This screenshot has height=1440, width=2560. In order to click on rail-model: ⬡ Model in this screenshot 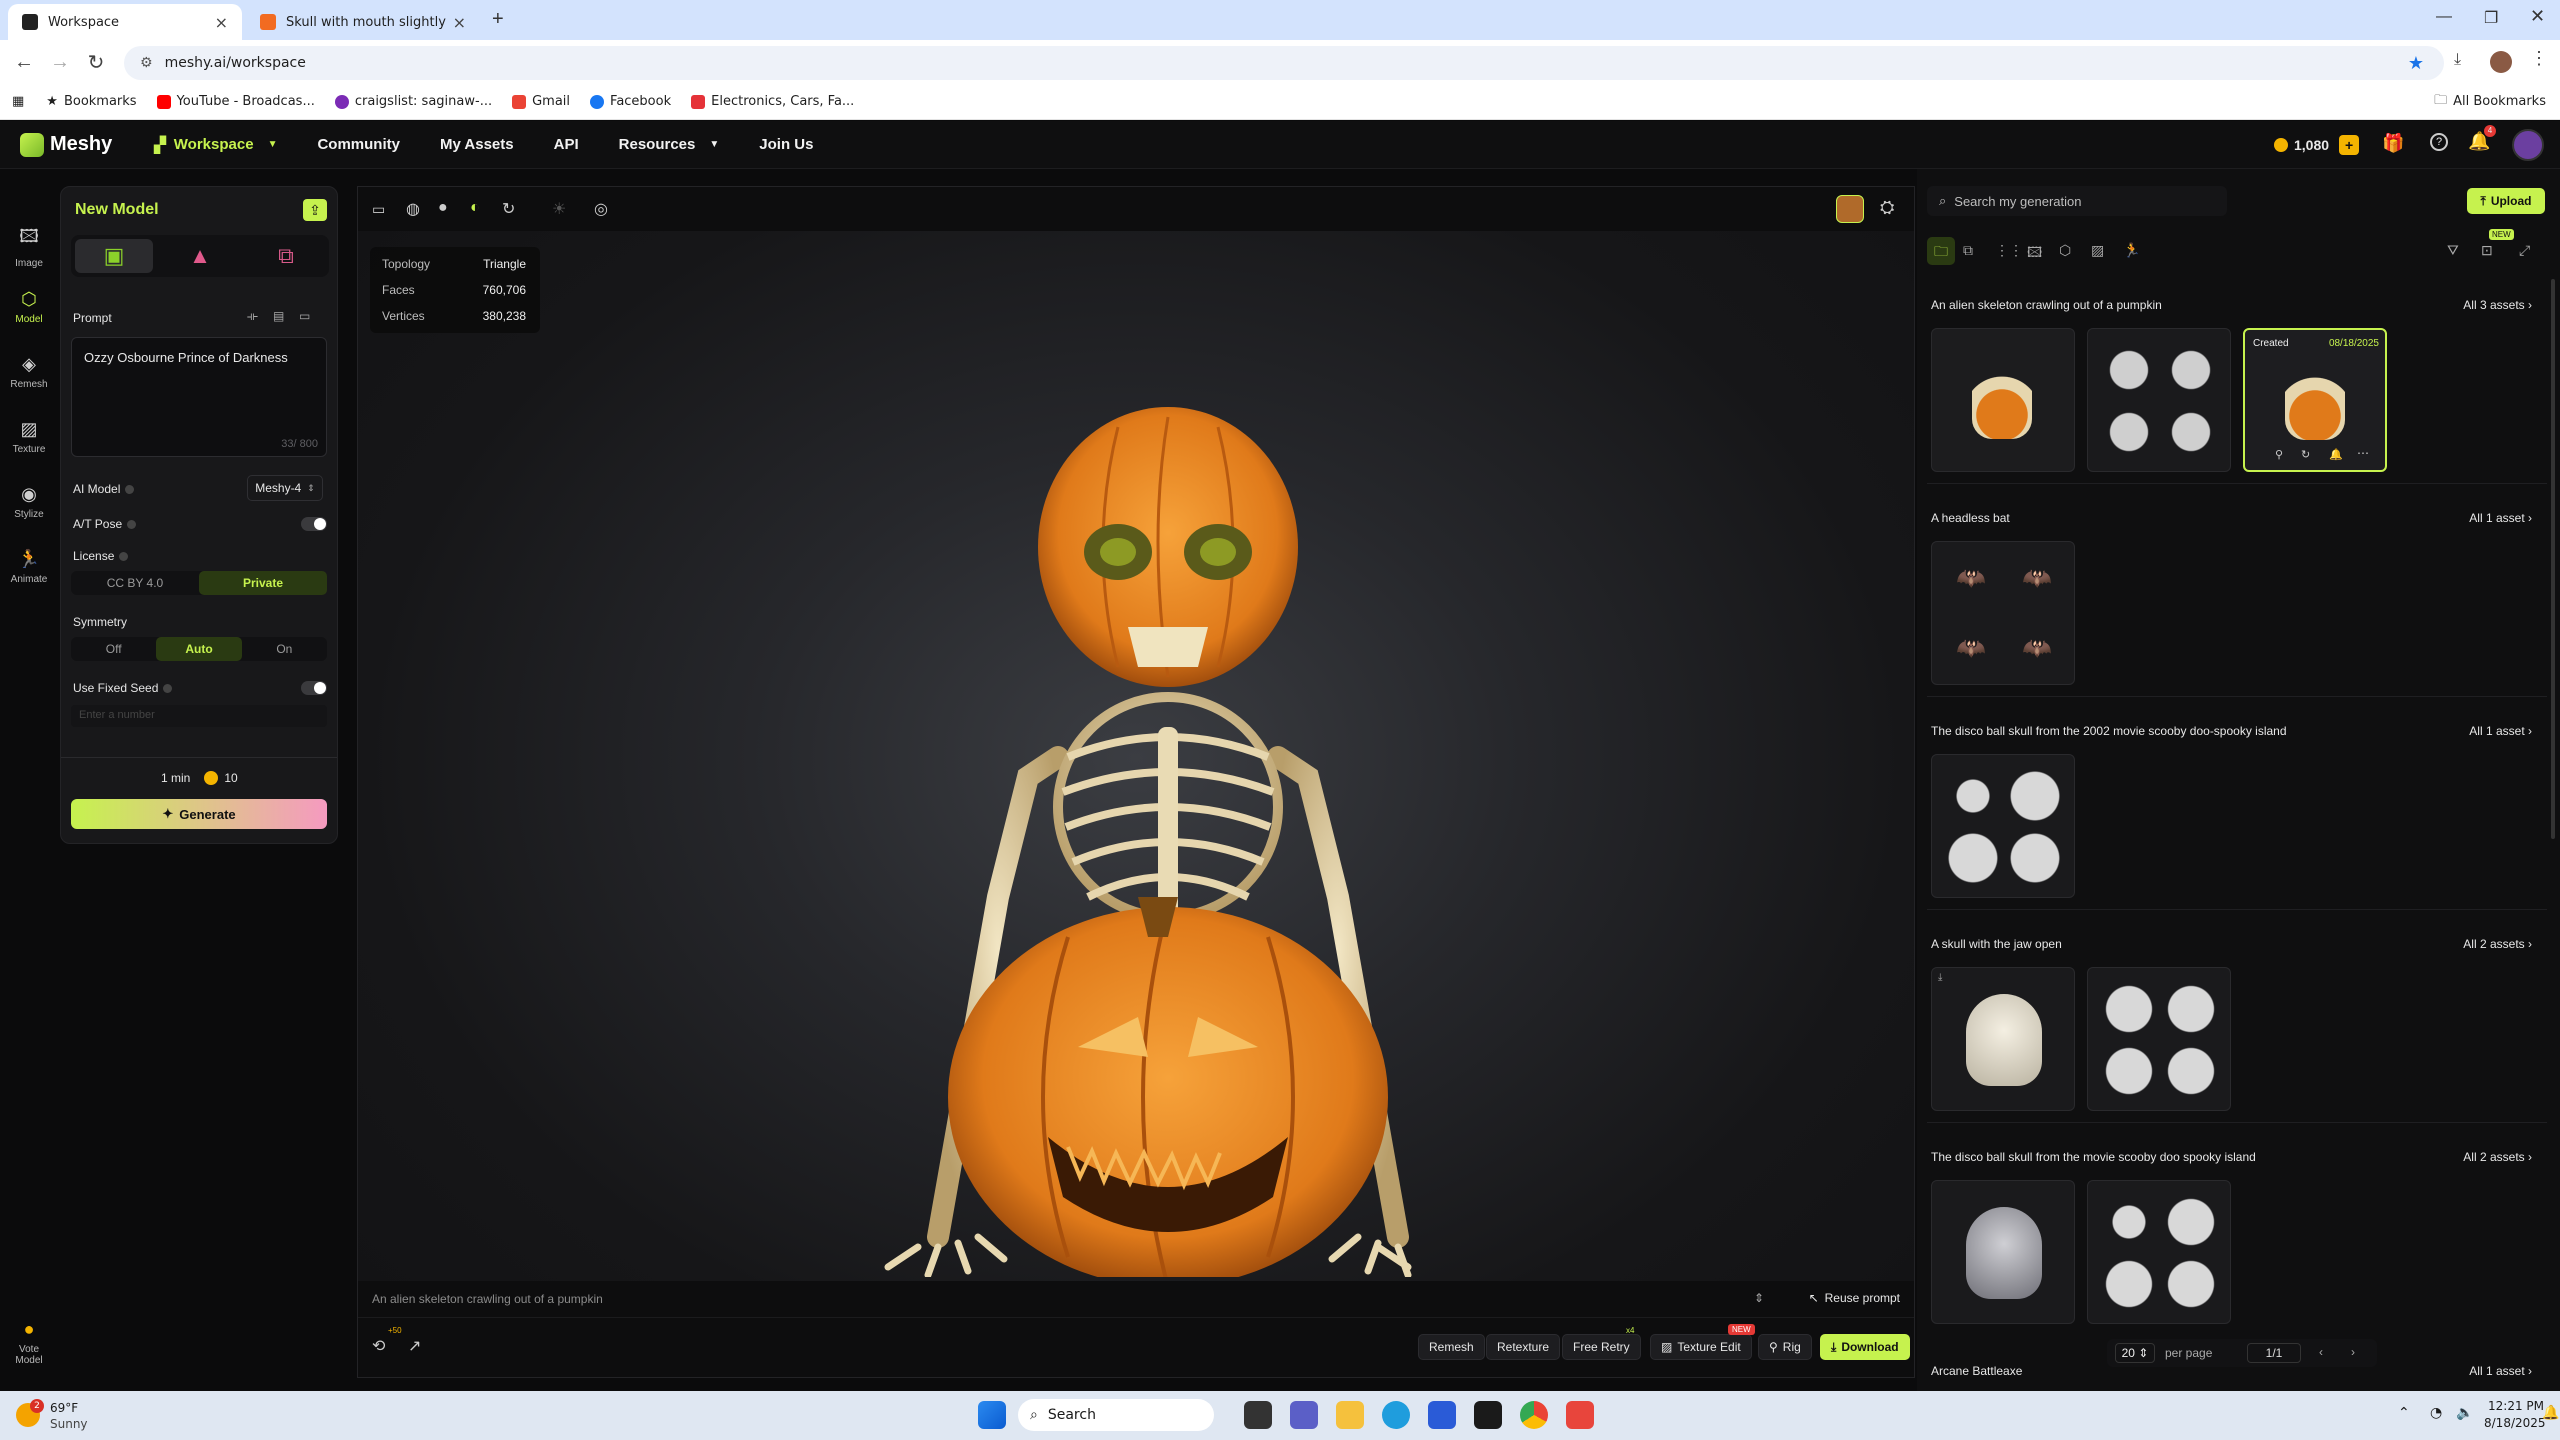, I will do `click(29, 307)`.